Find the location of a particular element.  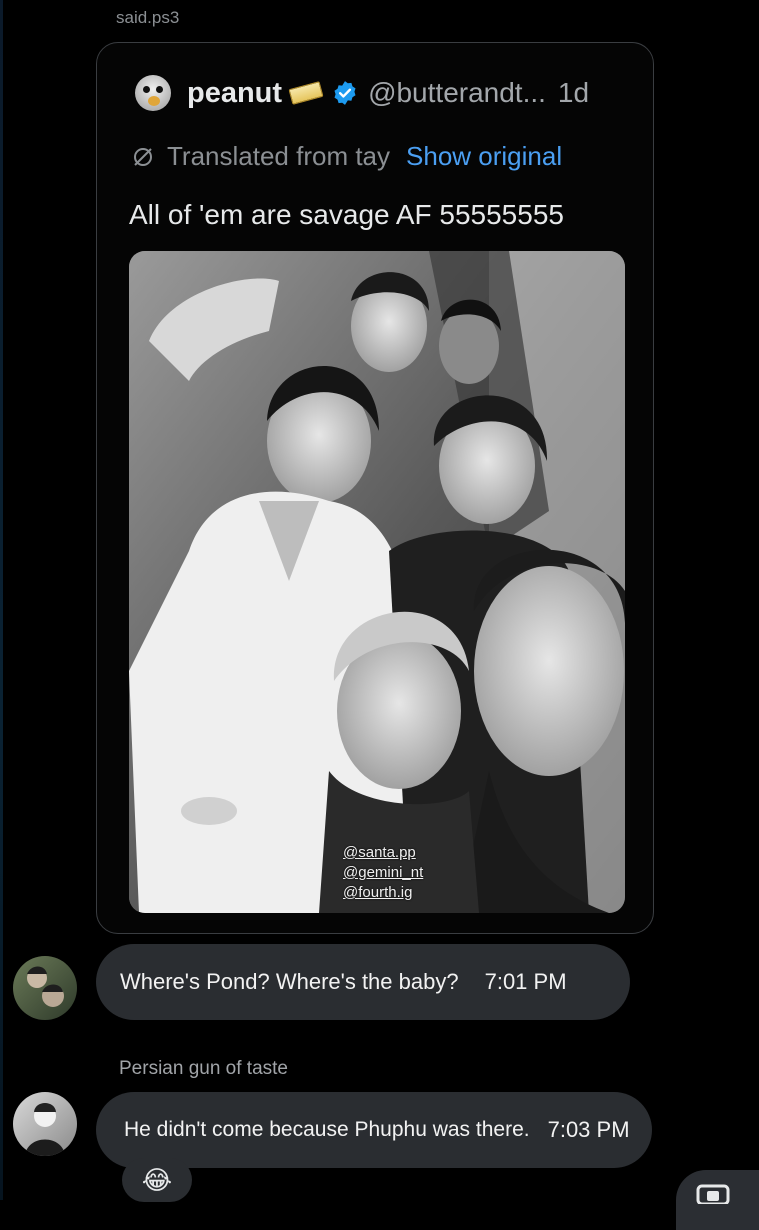

author-name: peanut is located at coordinates (234, 93).